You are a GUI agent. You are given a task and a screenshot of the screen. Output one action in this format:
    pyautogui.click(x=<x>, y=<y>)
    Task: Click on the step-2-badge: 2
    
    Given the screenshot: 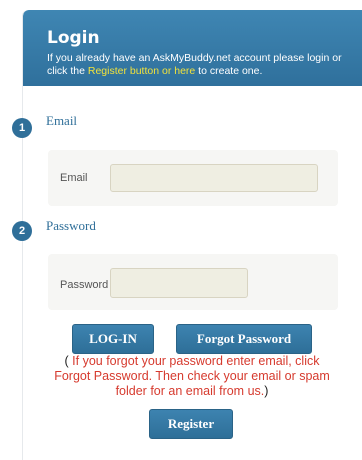 What is the action you would take?
    pyautogui.click(x=22, y=231)
    